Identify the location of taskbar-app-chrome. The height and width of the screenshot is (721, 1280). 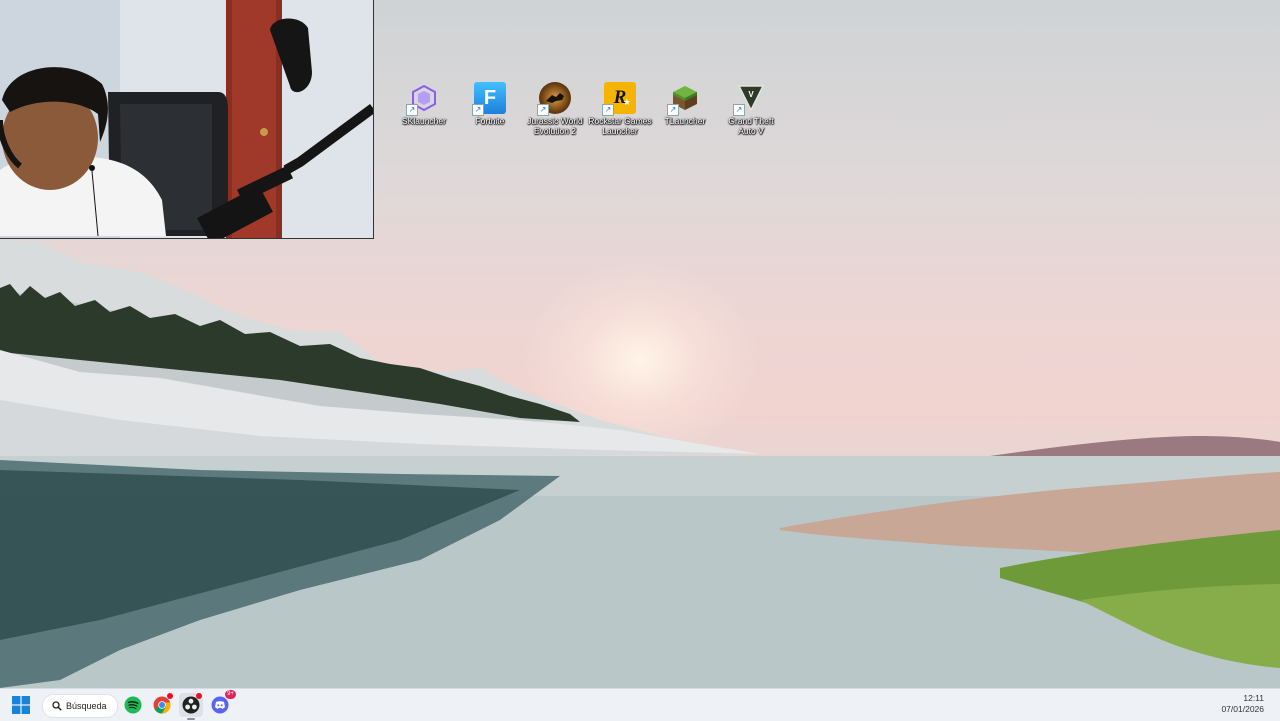
(162, 705).